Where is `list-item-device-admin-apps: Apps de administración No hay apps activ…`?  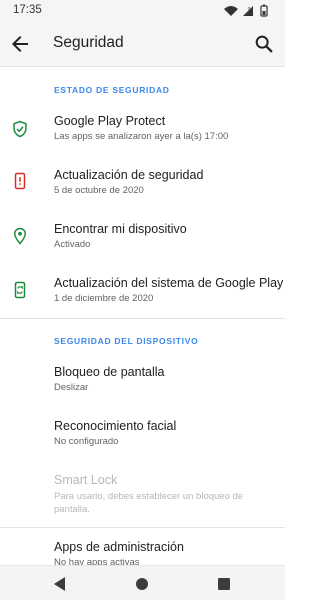
list-item-device-admin-apps: Apps de administración No hay apps activ… is located at coordinates (142, 554).